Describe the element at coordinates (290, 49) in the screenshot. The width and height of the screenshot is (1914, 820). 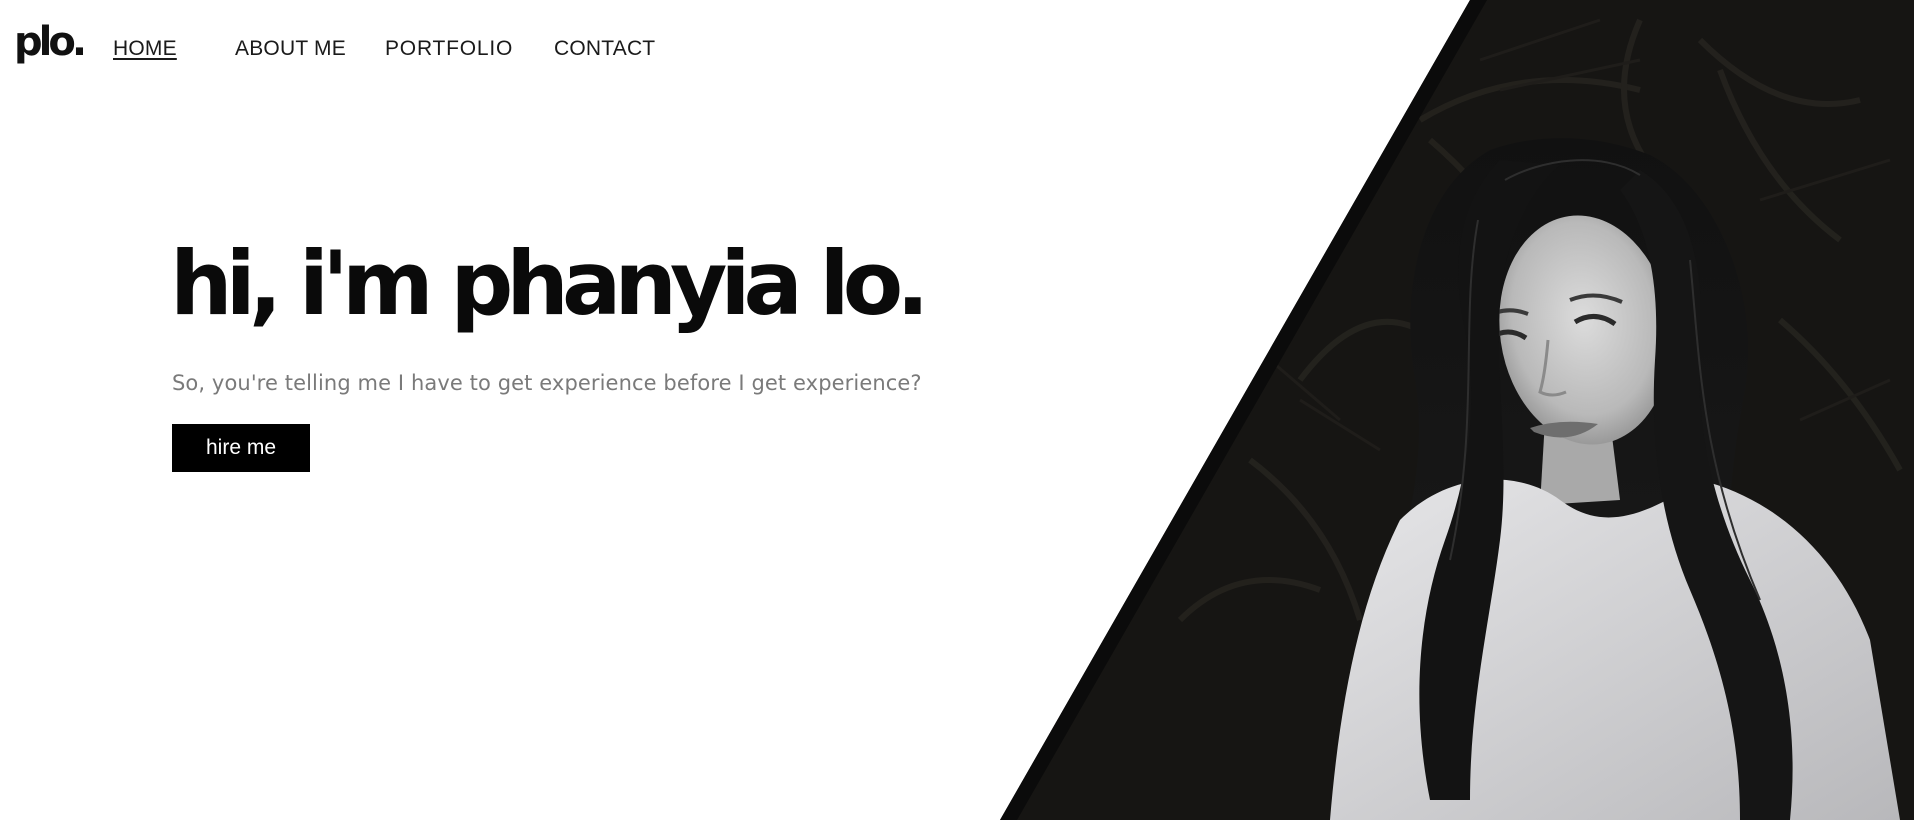
I see `nav-item-about-me: ABOUT ME` at that location.